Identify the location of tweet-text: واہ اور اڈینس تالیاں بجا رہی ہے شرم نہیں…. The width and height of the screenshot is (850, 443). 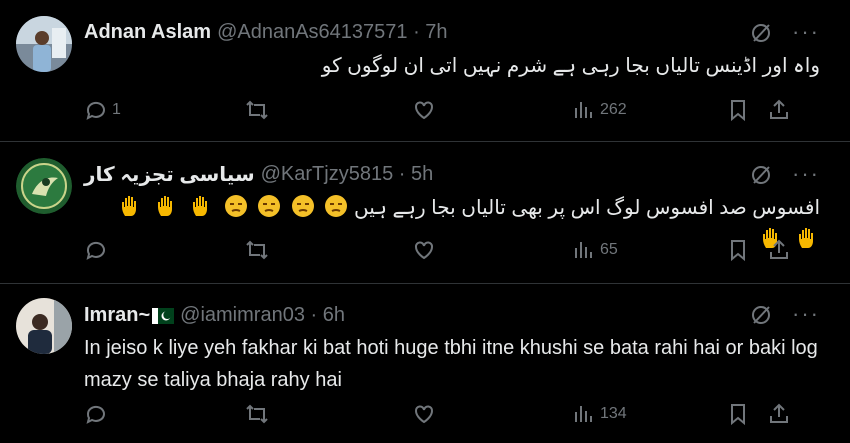
(570, 66).